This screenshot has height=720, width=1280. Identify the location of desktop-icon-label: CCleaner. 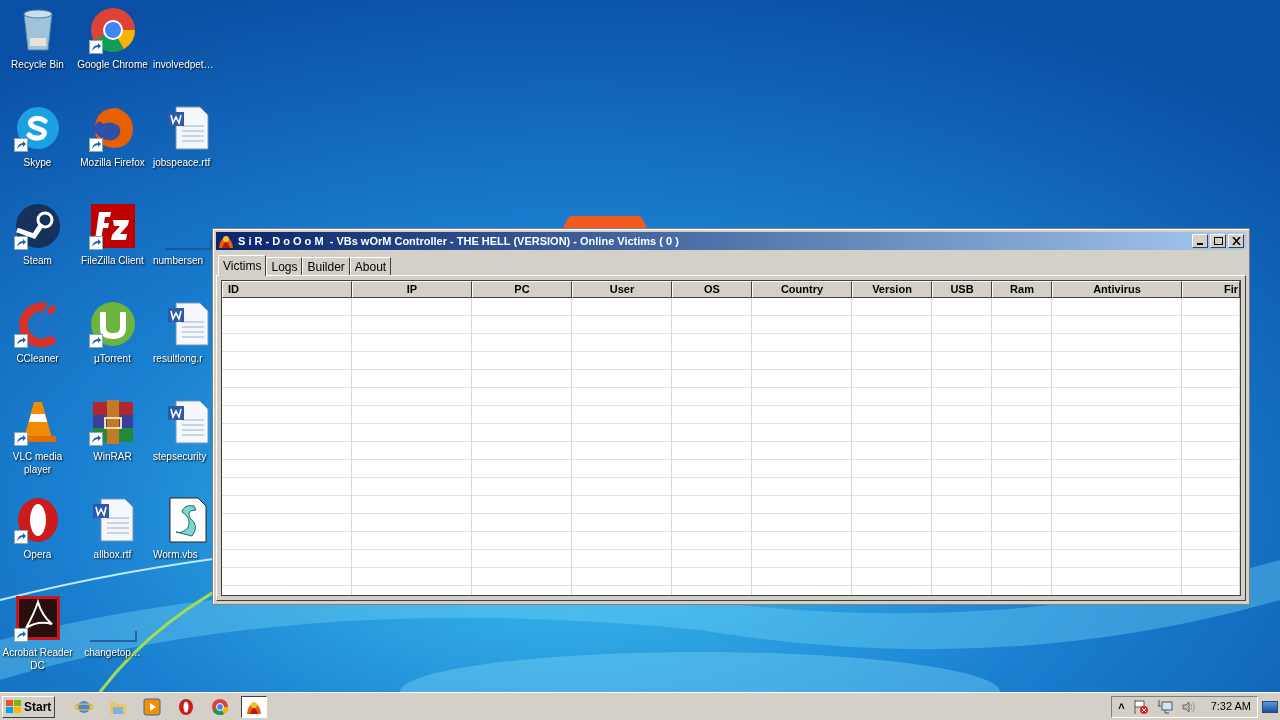
(37, 358).